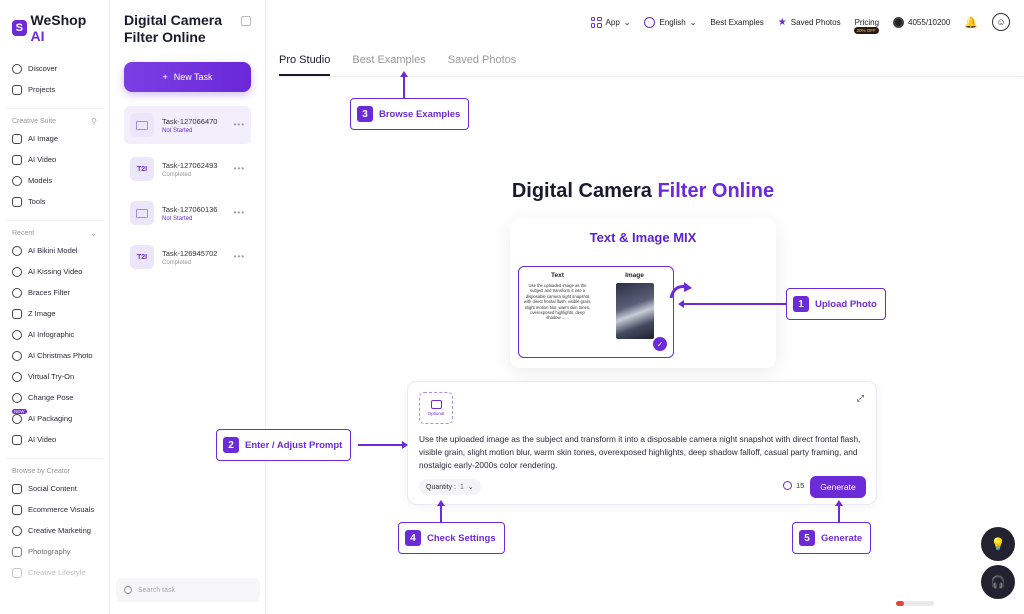 The height and width of the screenshot is (614, 1024). I want to click on person-icon, so click(17, 376).